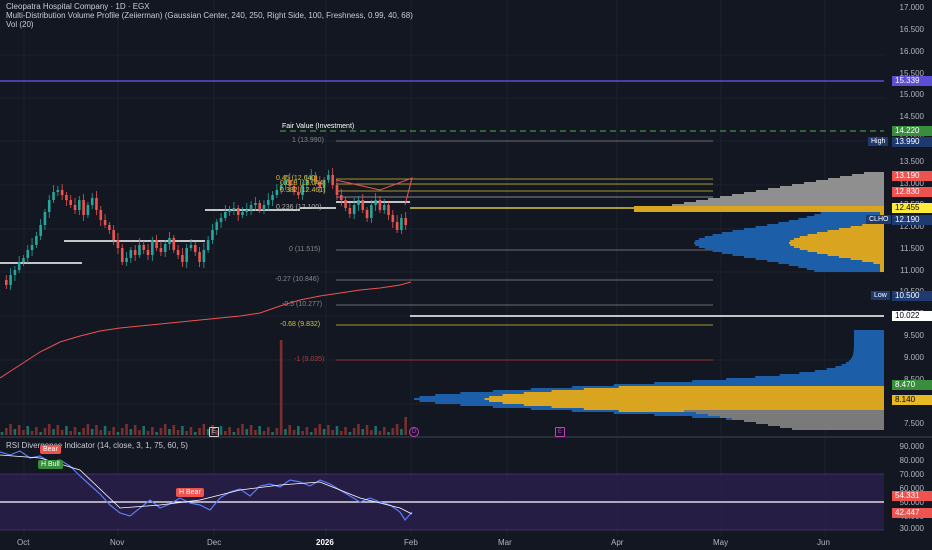  Describe the element at coordinates (912, 131) in the screenshot. I see `tag-14220: 14.220` at that location.